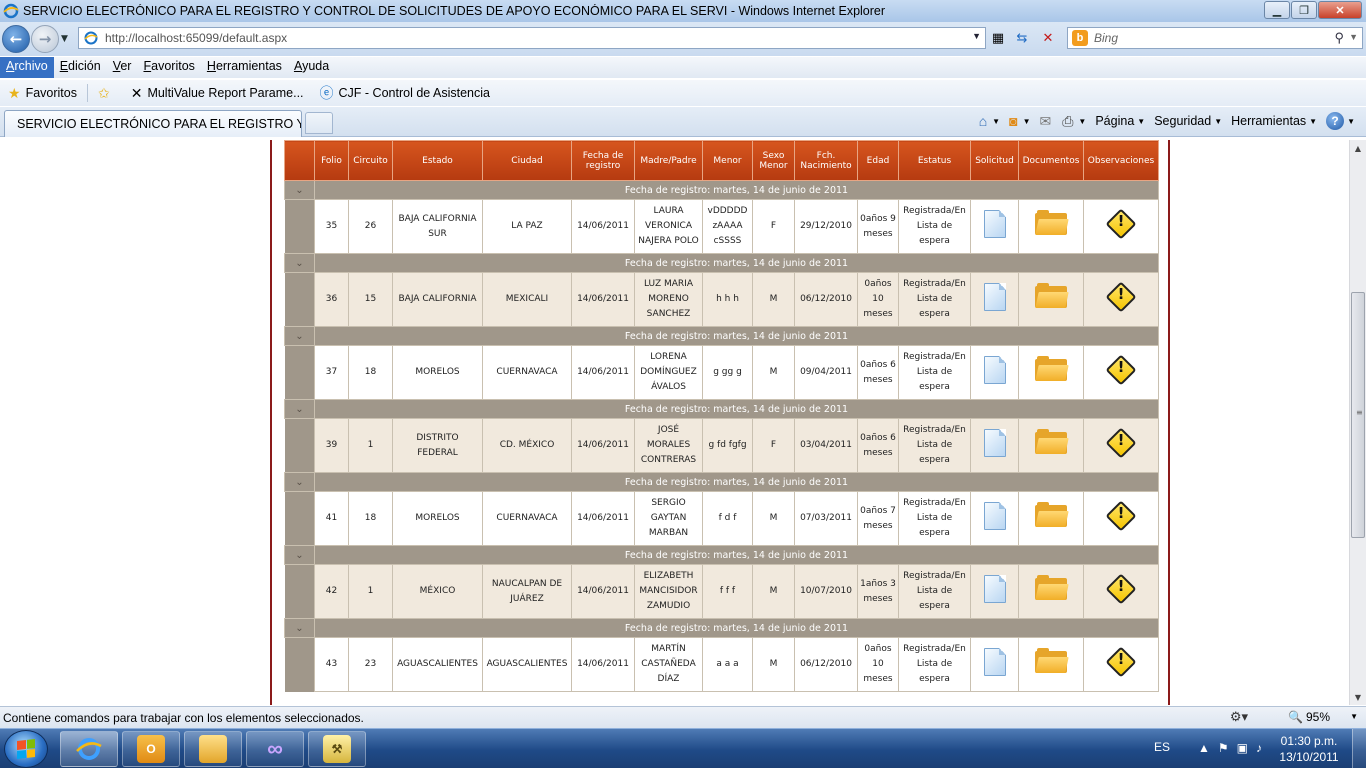 The height and width of the screenshot is (769, 1366). What do you see at coordinates (244, 67) in the screenshot?
I see `menu-herramientas: Herramientas` at bounding box center [244, 67].